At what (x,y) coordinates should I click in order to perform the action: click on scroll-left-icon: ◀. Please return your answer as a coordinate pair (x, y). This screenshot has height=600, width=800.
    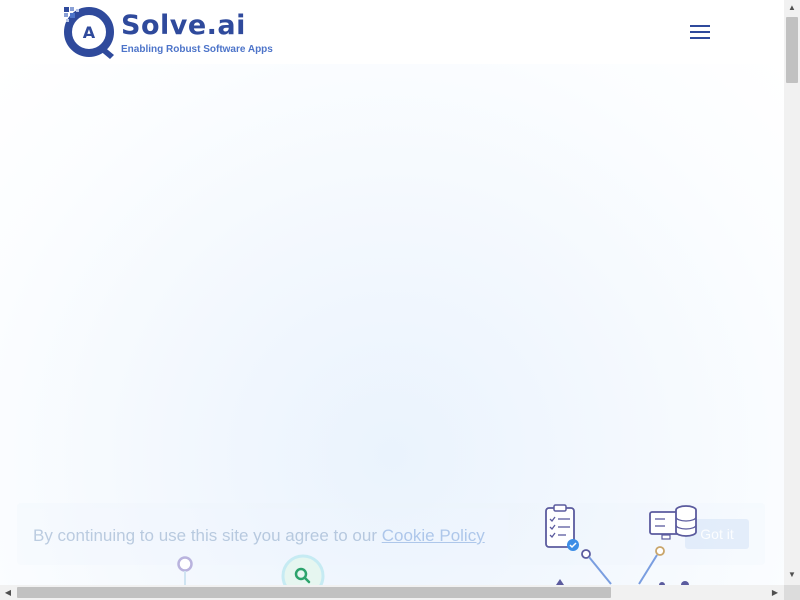
    Looking at the image, I should click on (8, 592).